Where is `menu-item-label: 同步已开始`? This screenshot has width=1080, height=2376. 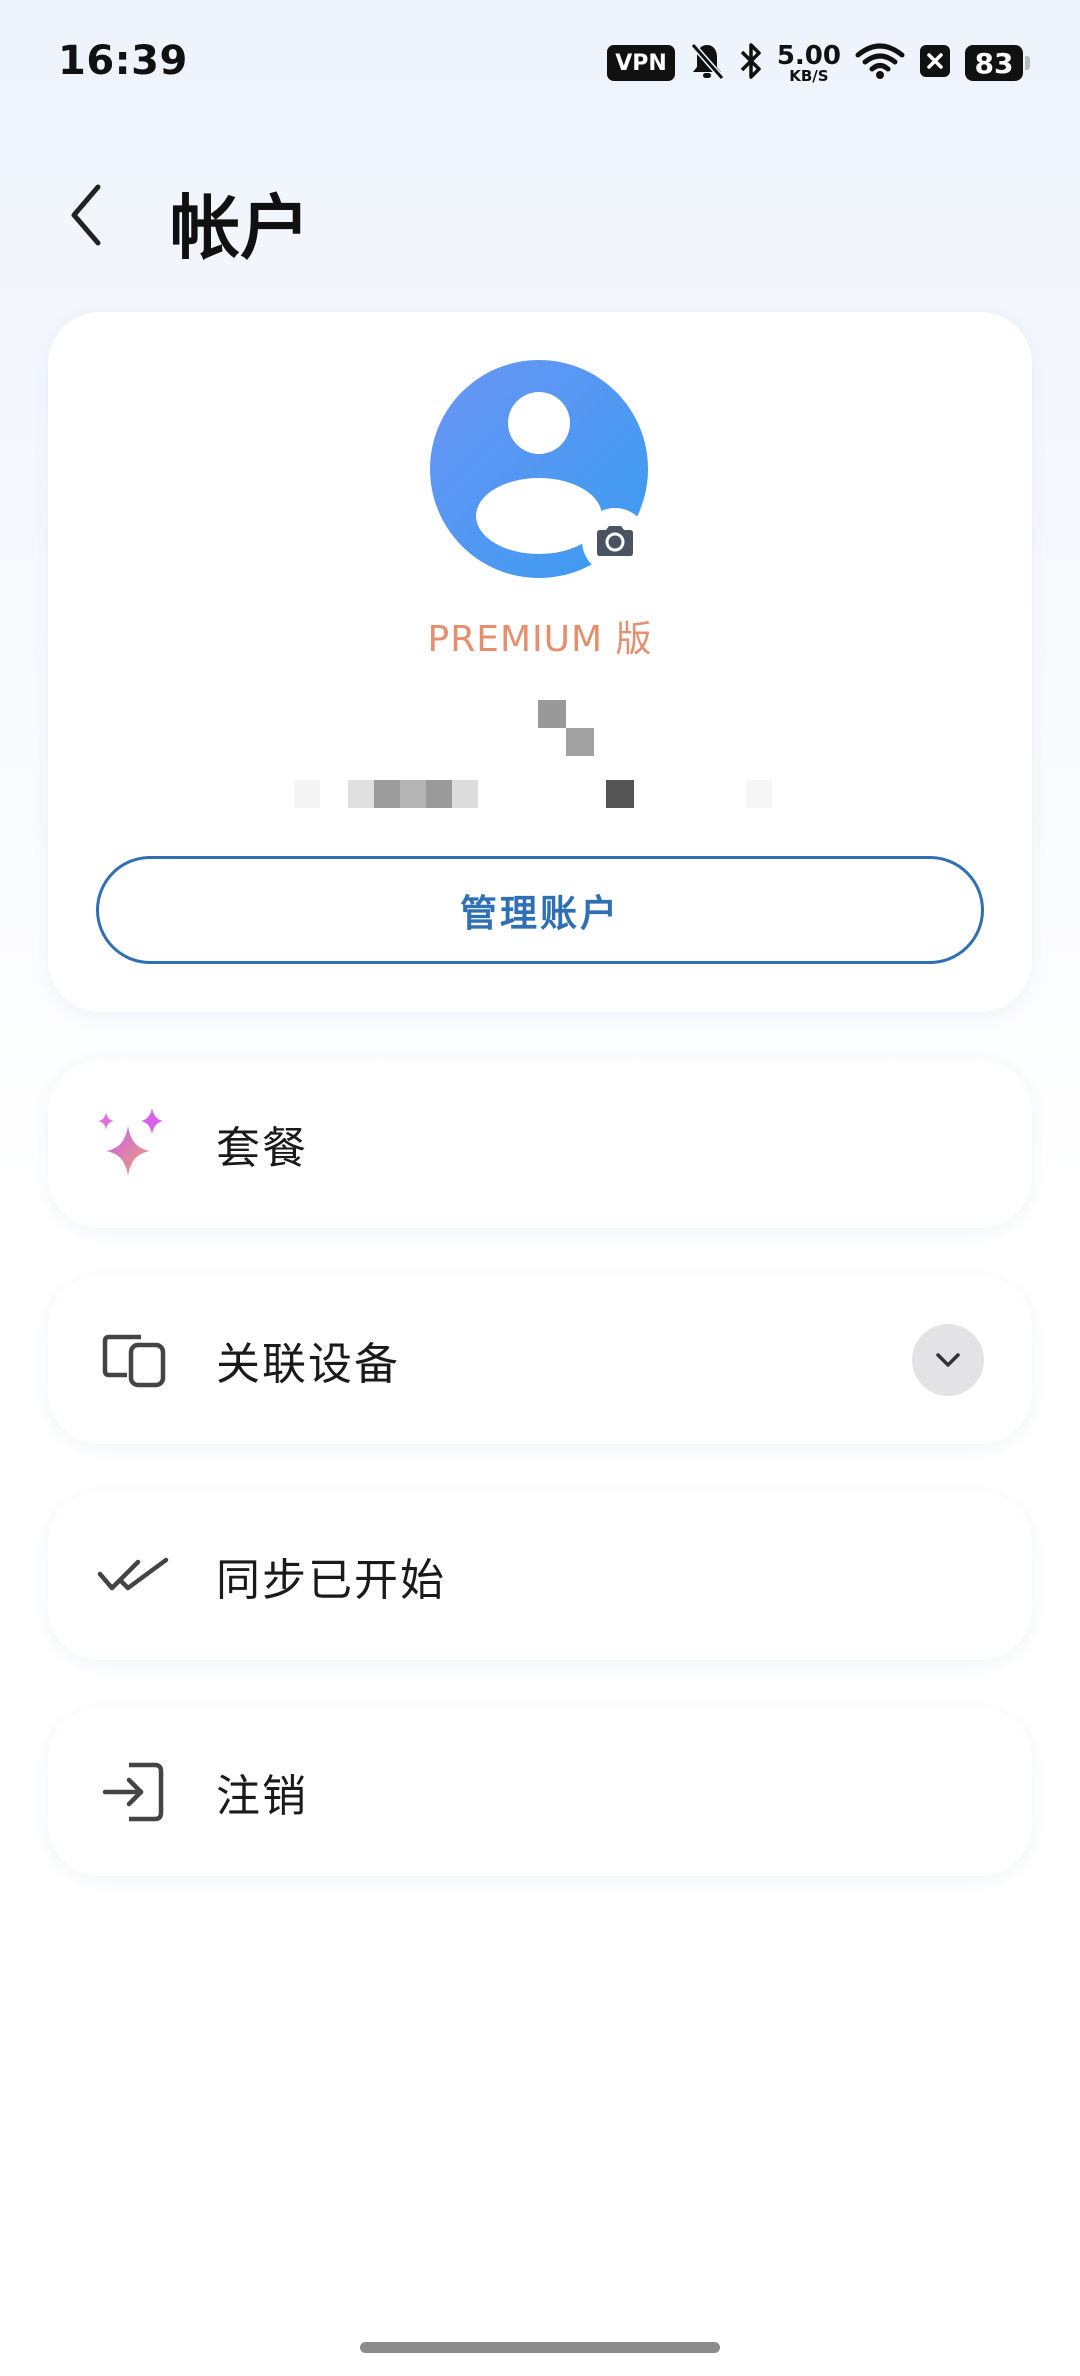
menu-item-label: 同步已开始 is located at coordinates (331, 1580).